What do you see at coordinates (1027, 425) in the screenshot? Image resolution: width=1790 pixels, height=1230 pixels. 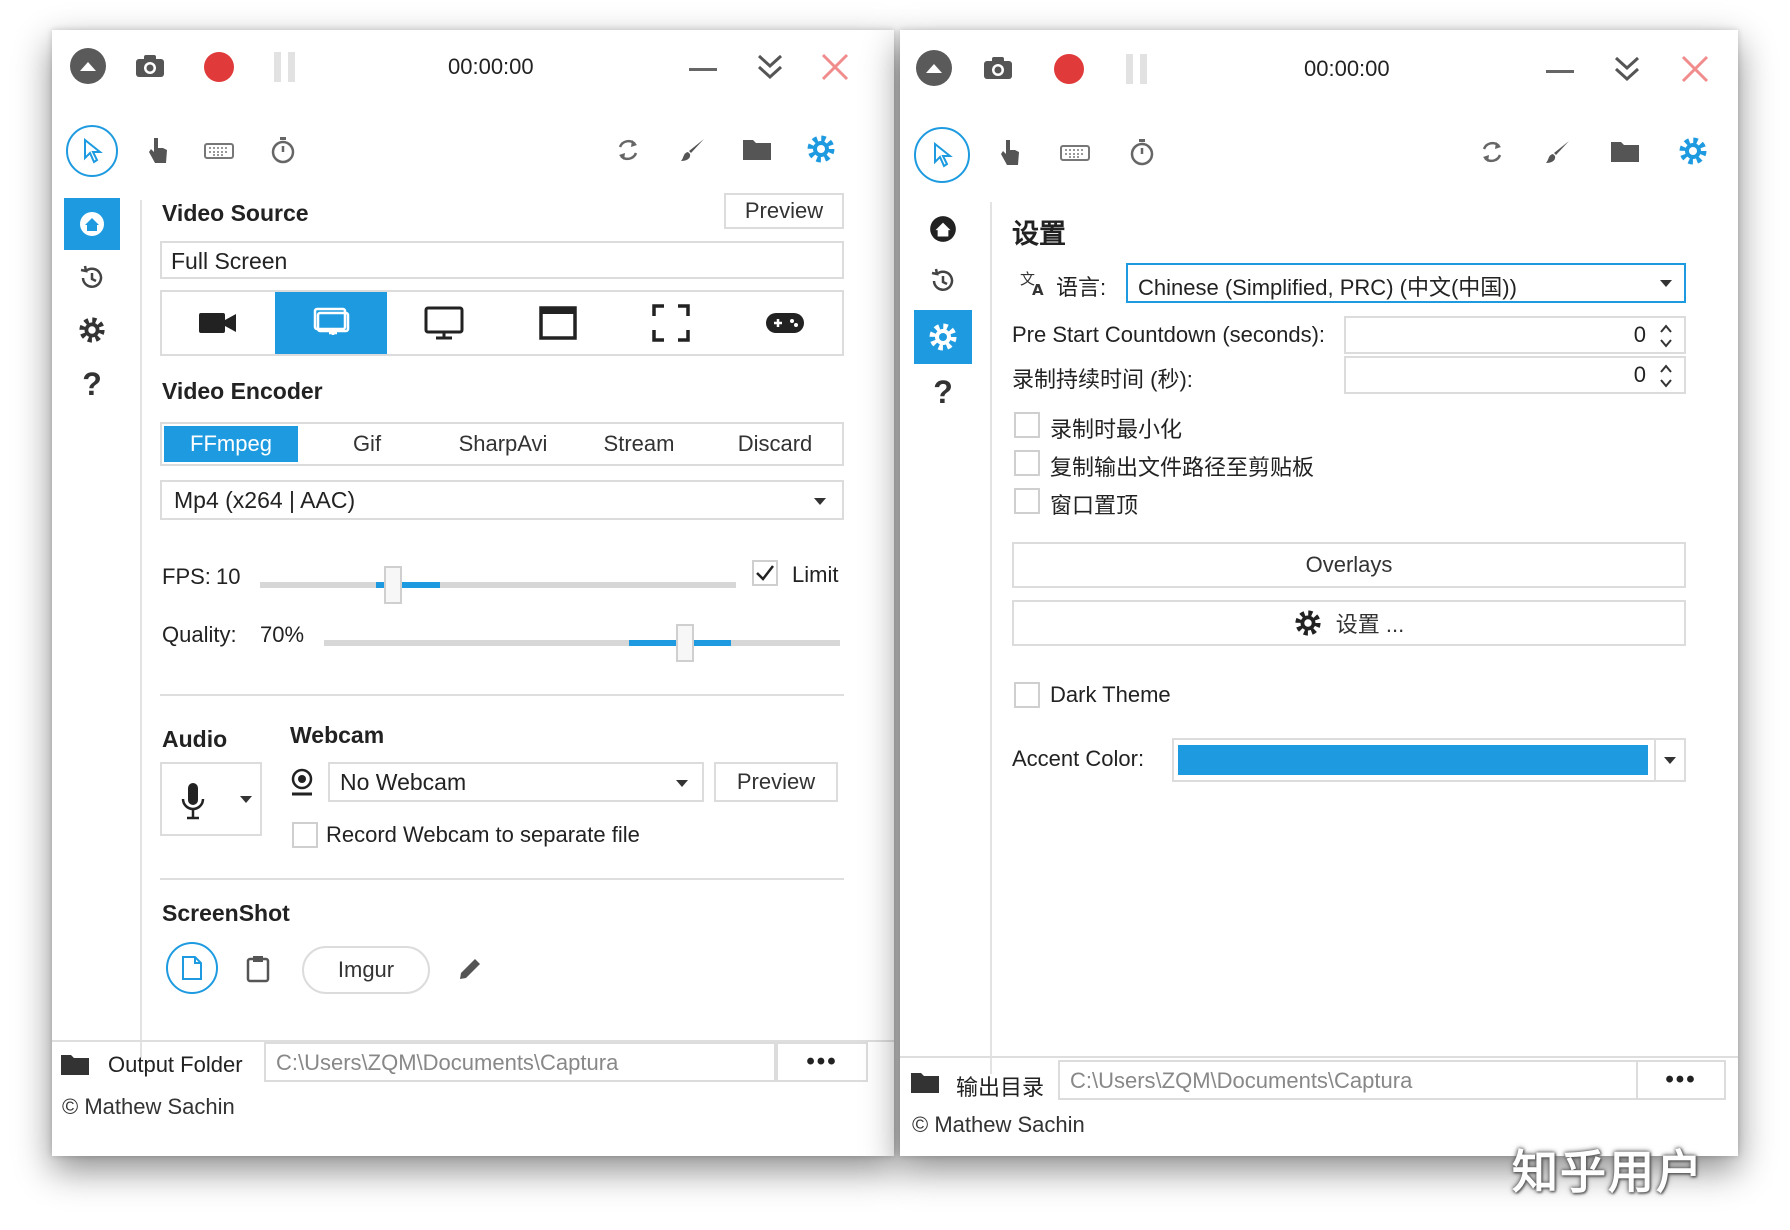 I see `minimize-on-record-checkbox` at bounding box center [1027, 425].